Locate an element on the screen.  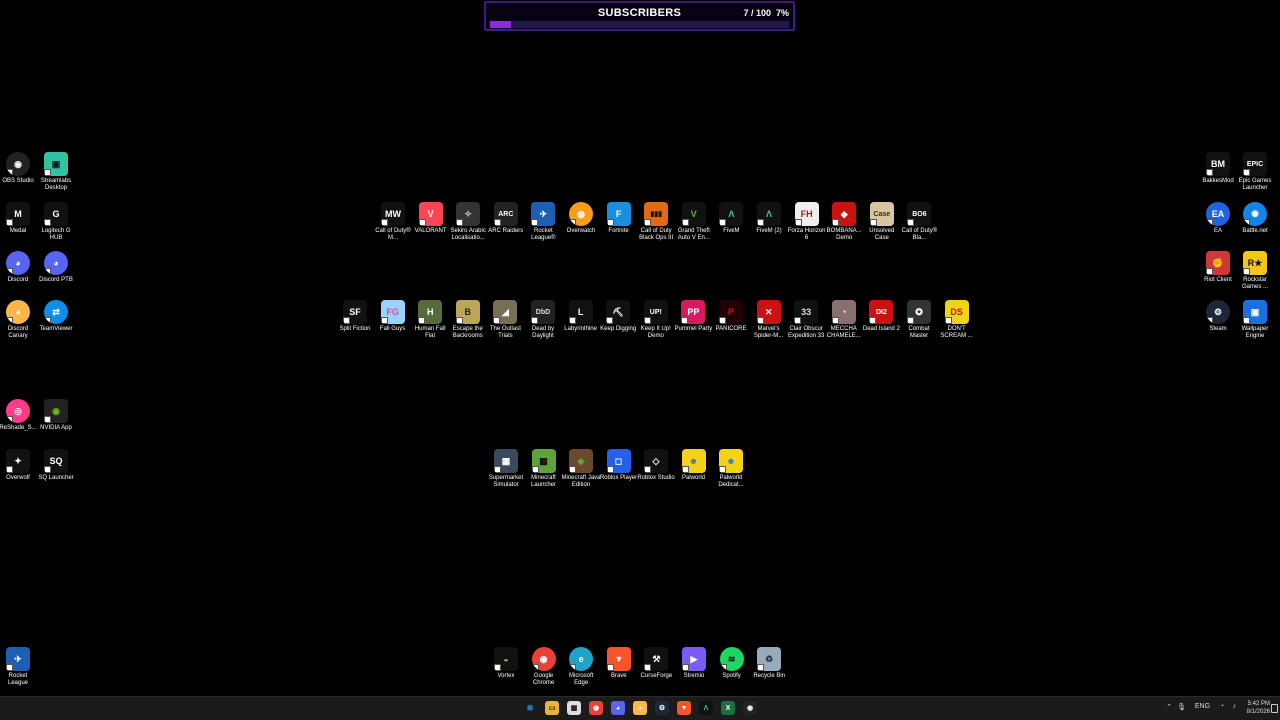
desktop-shortcut: ◆ BOMBANA... Demo is located at coordinates (844, 226).